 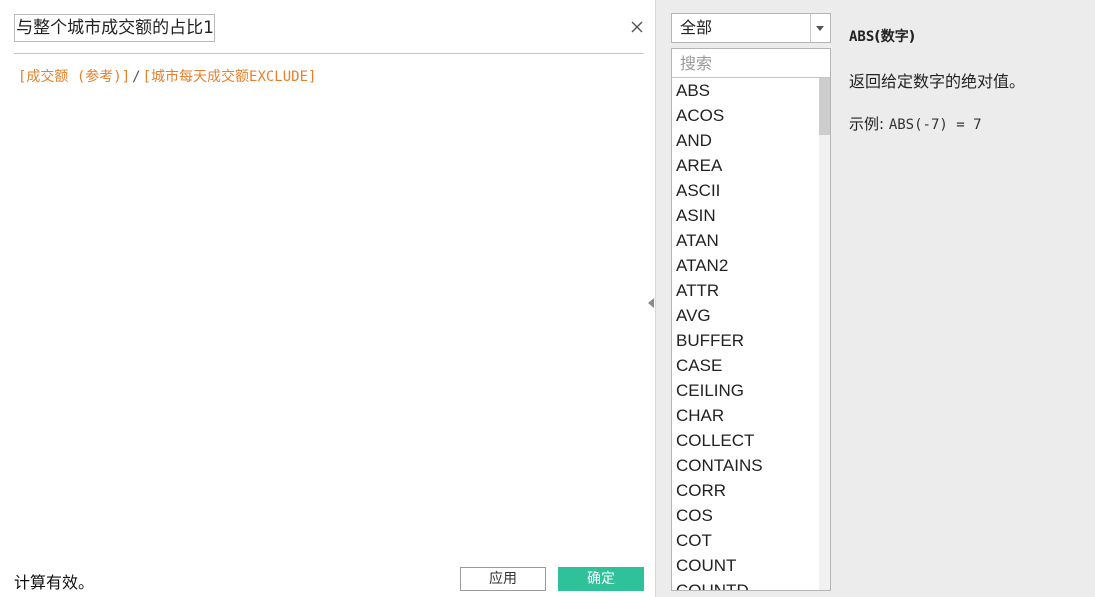 I want to click on function-example: 示例: ABS(-7) = 7, so click(x=915, y=123).